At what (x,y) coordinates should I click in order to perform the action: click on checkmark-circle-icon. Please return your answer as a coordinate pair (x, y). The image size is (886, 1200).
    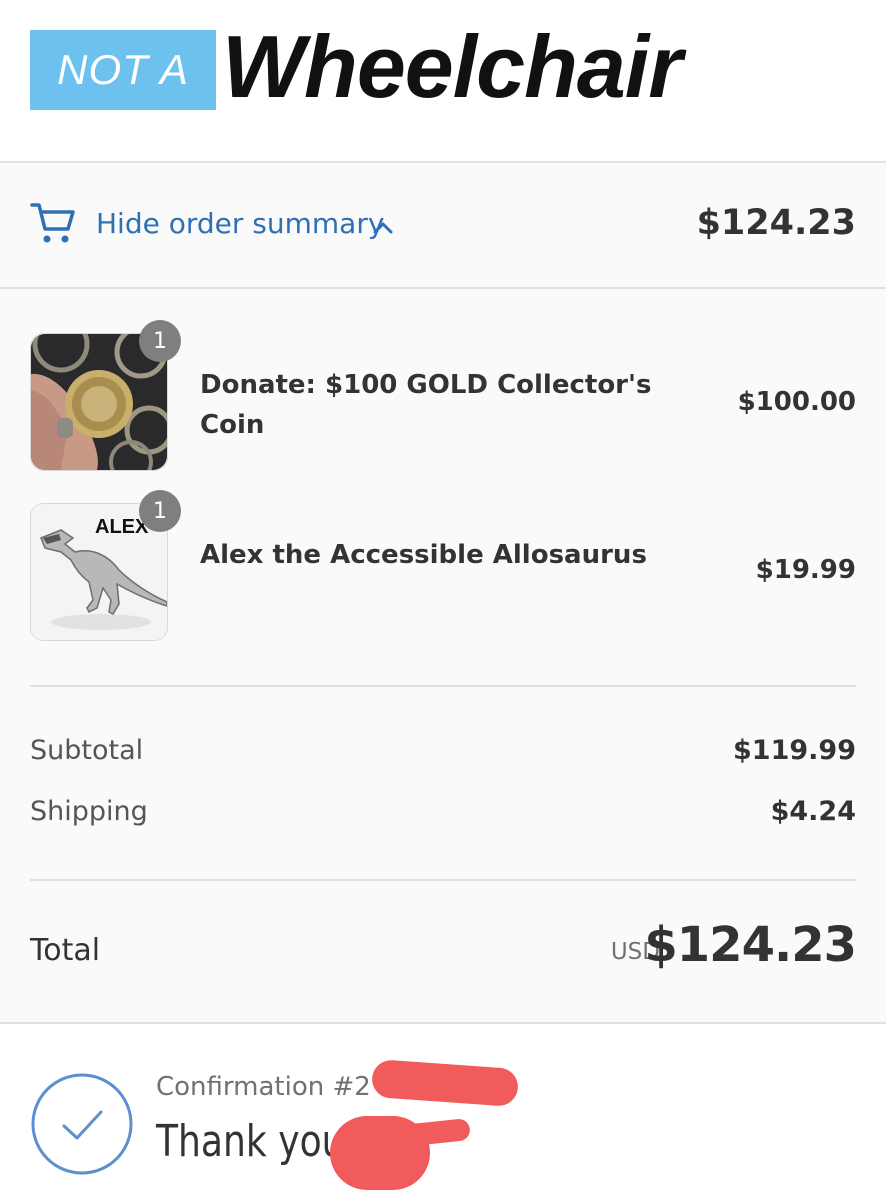
    Looking at the image, I should click on (82, 1124).